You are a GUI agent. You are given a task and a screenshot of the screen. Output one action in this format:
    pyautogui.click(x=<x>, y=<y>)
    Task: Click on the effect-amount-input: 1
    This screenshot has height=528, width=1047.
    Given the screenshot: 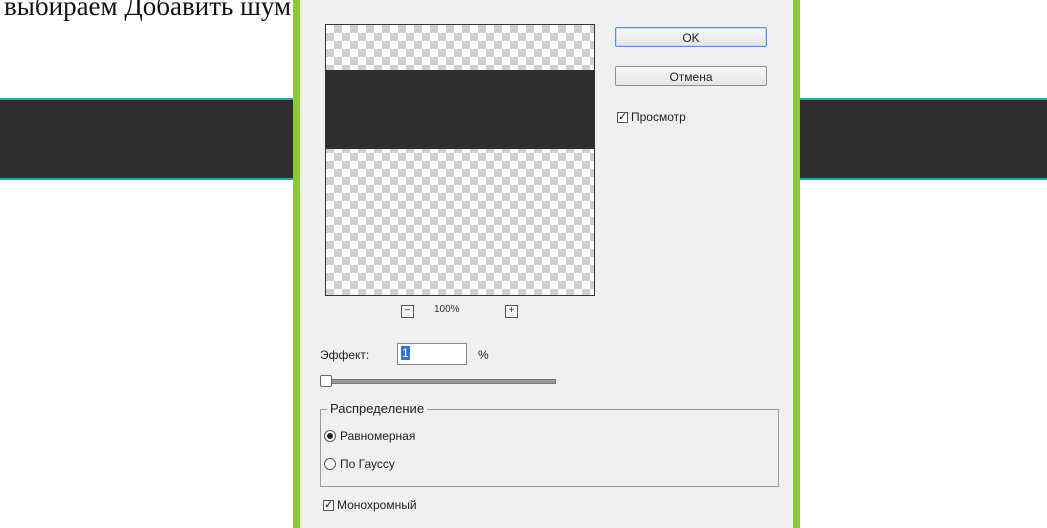 What is the action you would take?
    pyautogui.click(x=432, y=354)
    